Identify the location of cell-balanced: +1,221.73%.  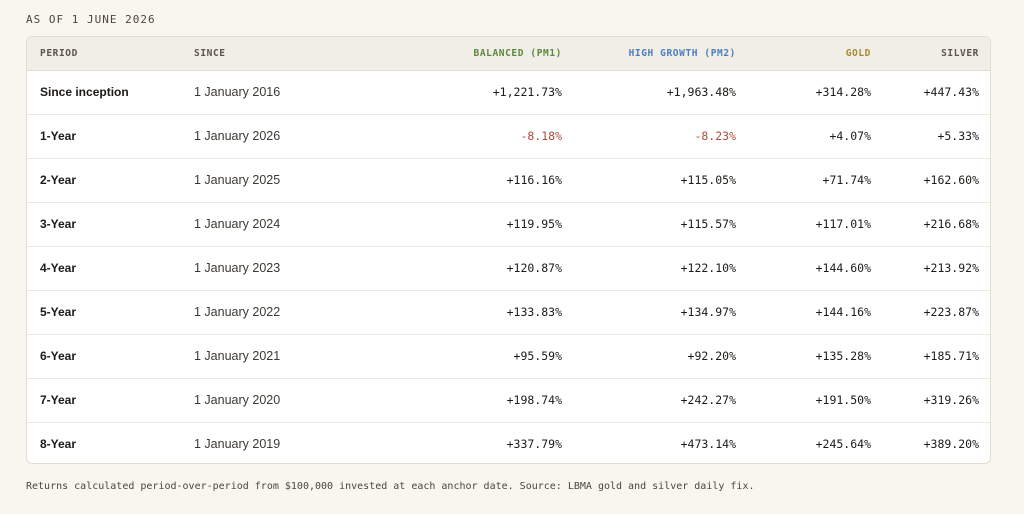
(527, 92).